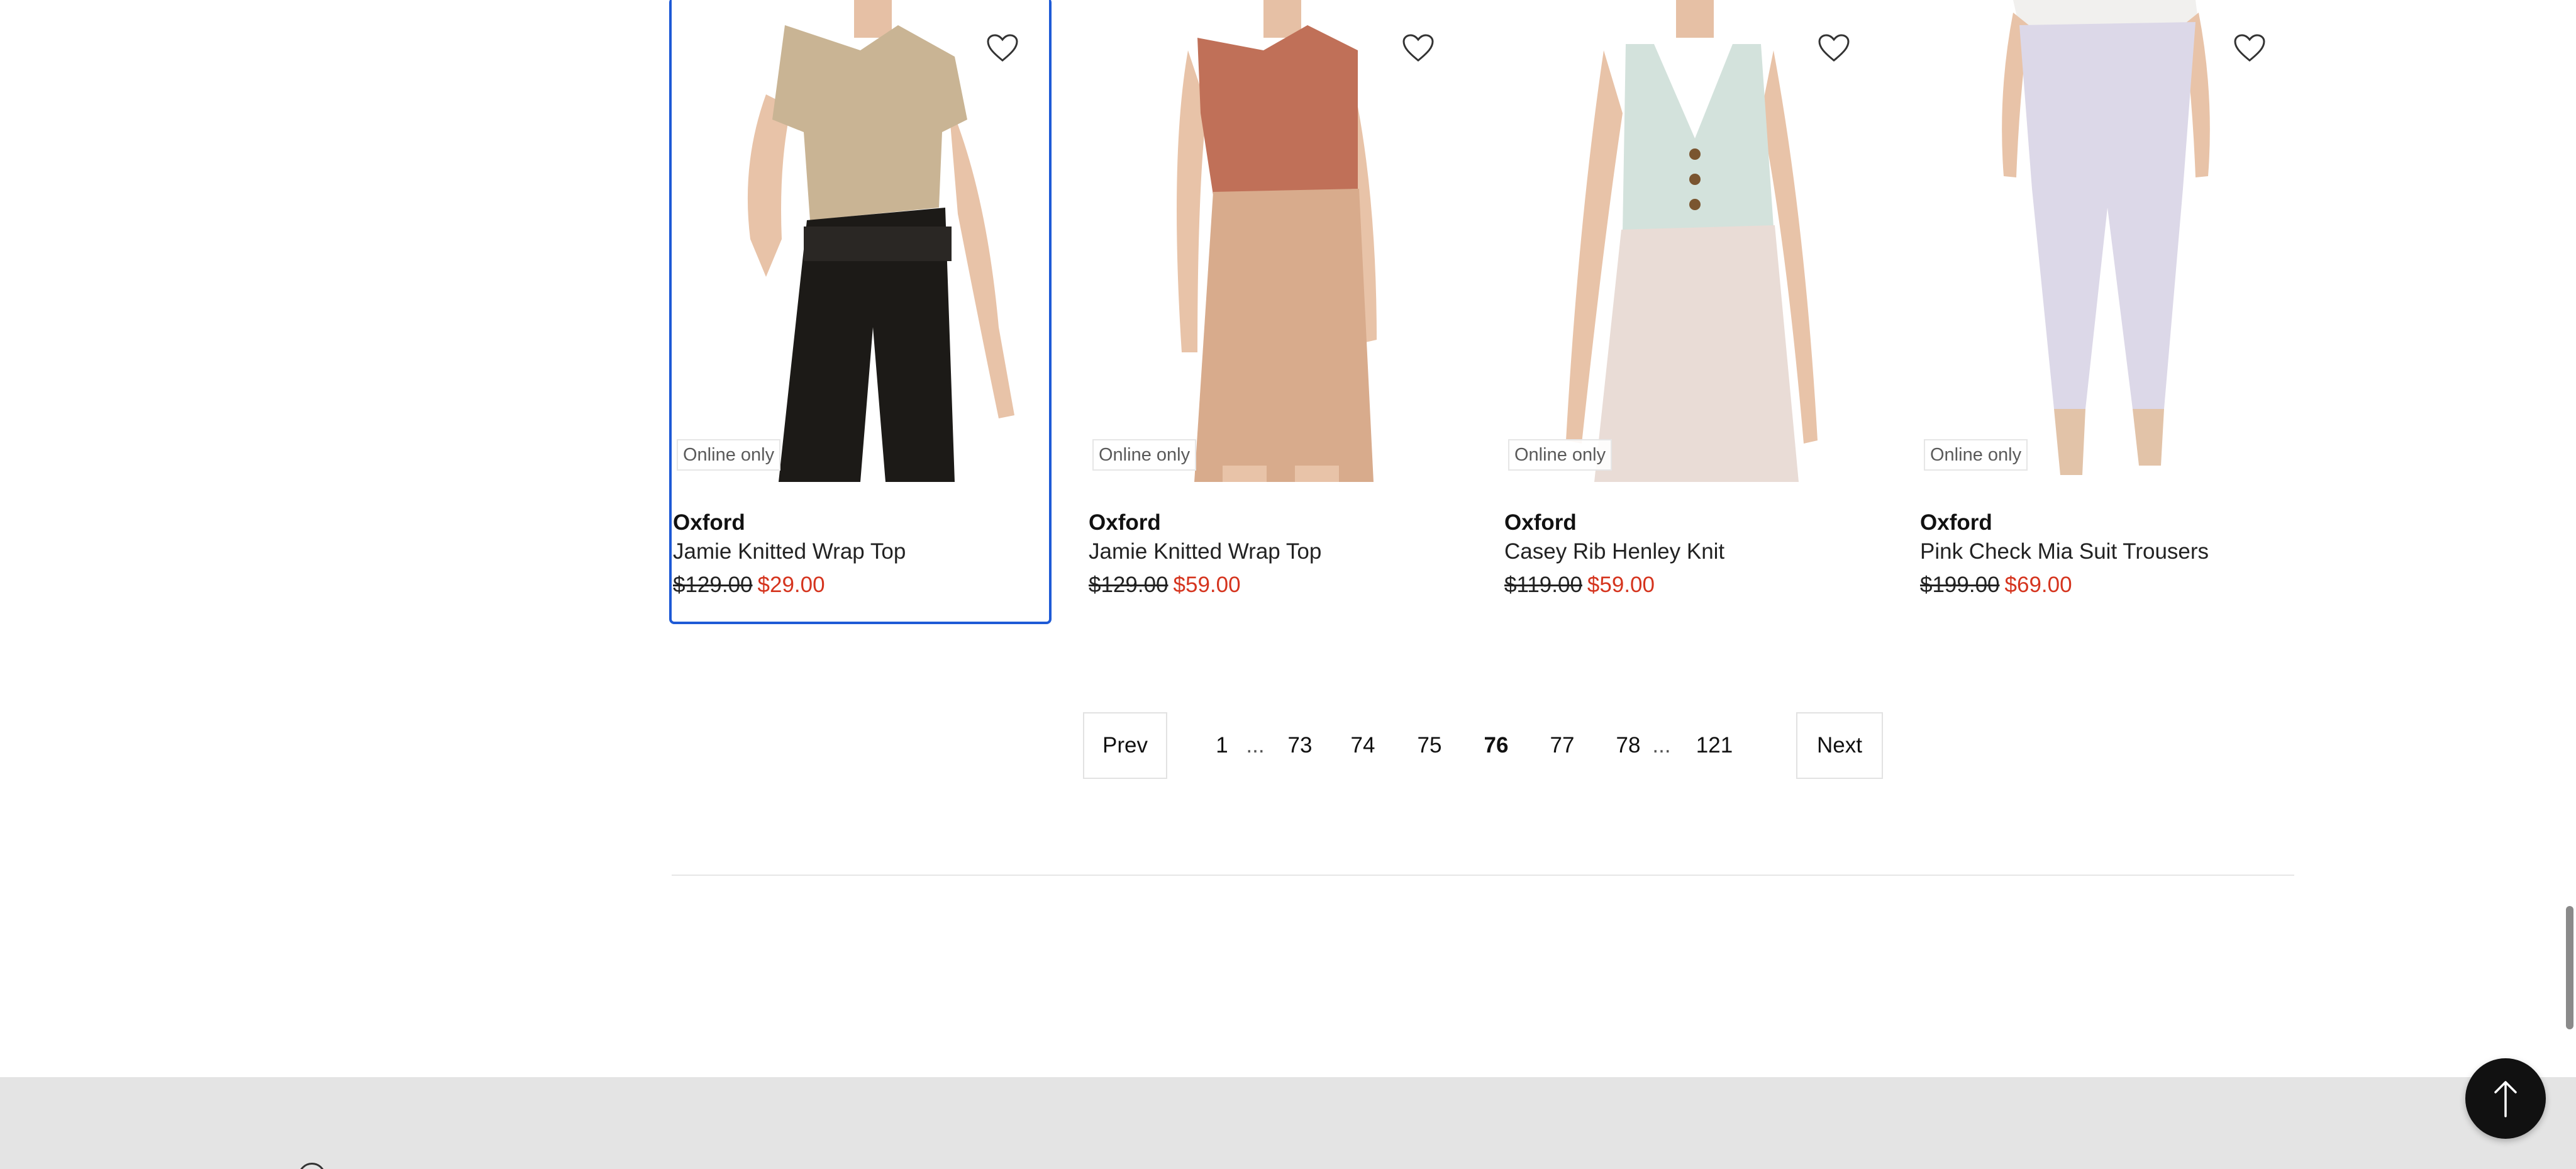  Describe the element at coordinates (1125, 745) in the screenshot. I see `prev-page-button: Prev` at that location.